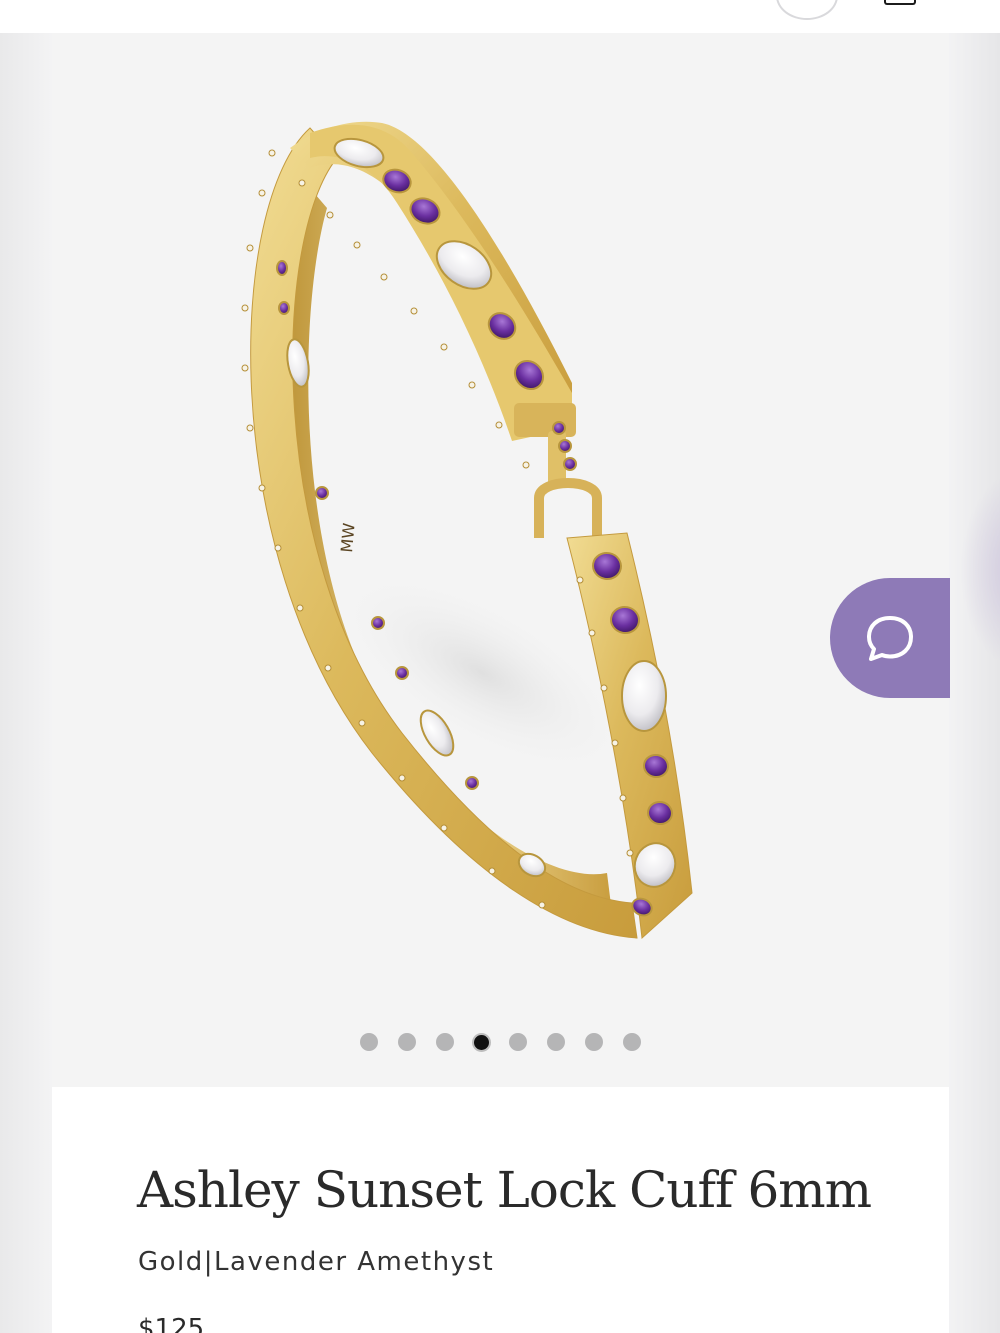  What do you see at coordinates (568, 508) in the screenshot?
I see `lock-shackle` at bounding box center [568, 508].